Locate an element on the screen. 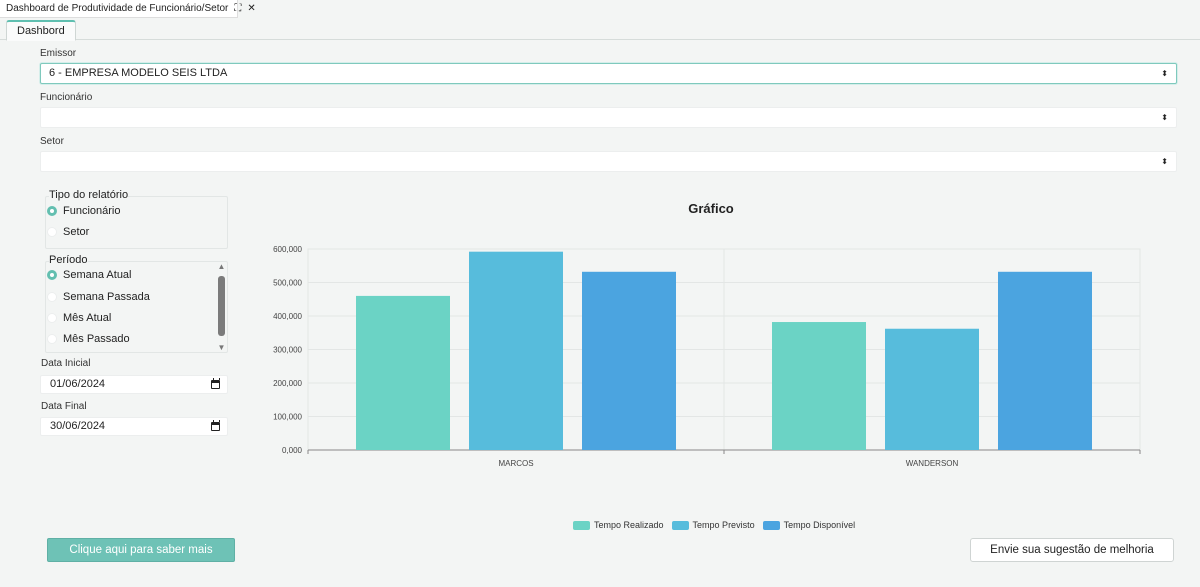  setor-label: Setor is located at coordinates (52, 141).